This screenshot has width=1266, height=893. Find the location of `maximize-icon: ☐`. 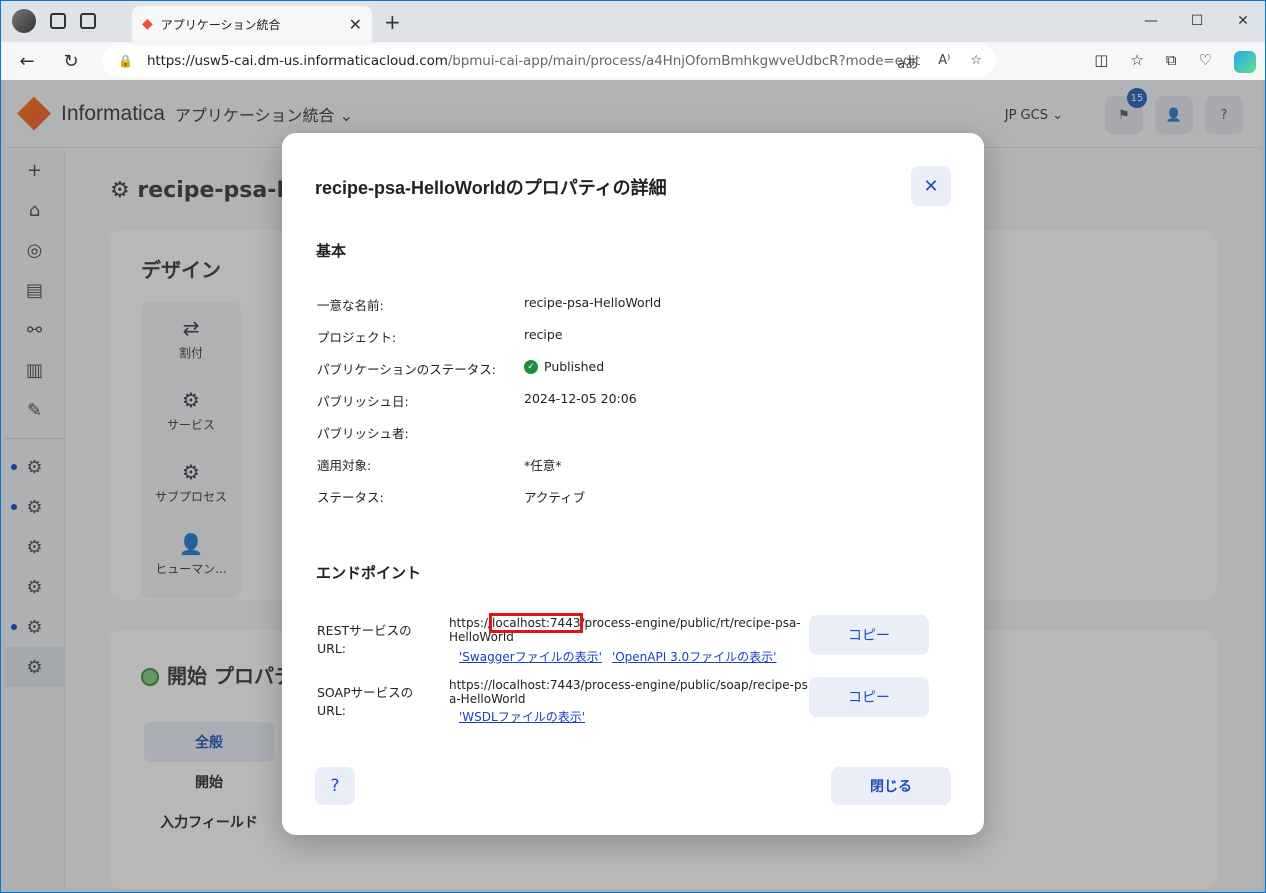

maximize-icon: ☐ is located at coordinates (1197, 21).